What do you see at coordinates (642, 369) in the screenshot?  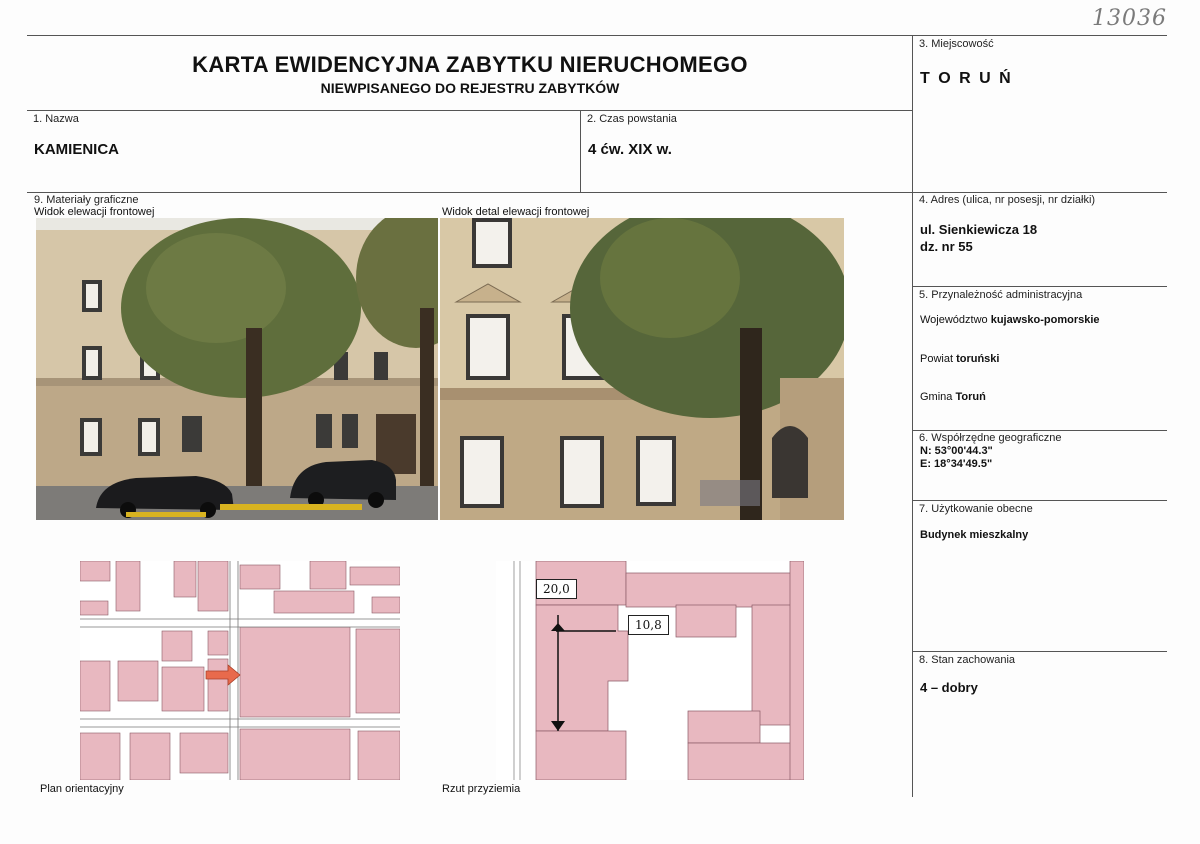 I see `facade-detail-photo` at bounding box center [642, 369].